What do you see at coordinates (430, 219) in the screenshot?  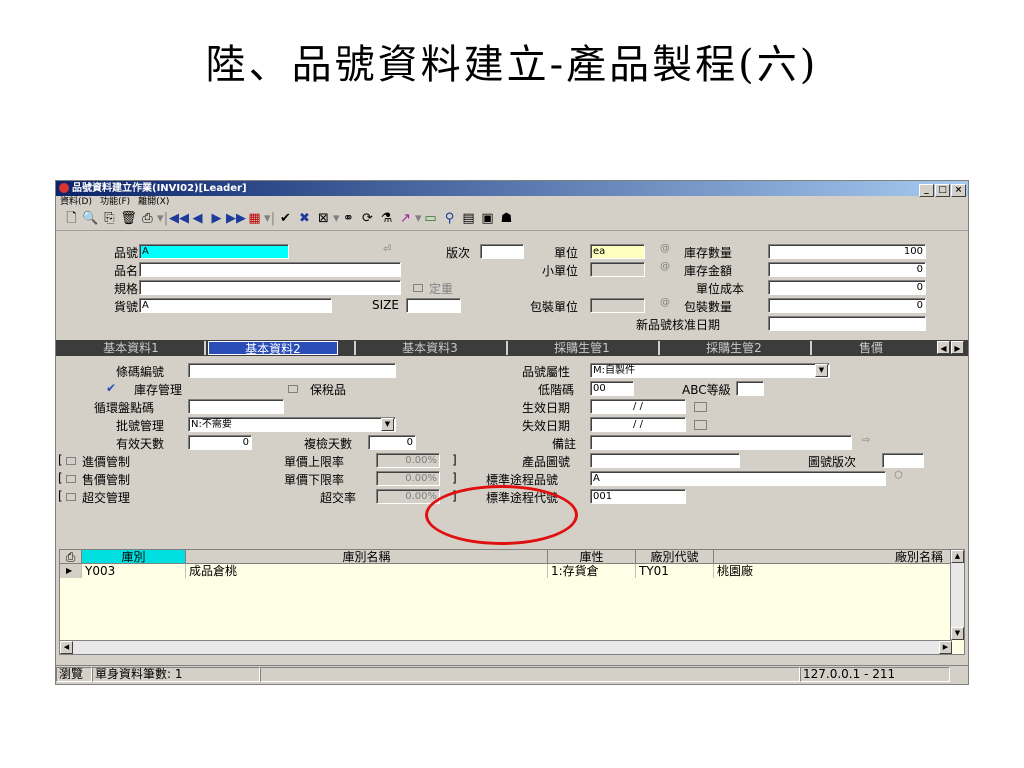 I see `folder-icon: ▭` at bounding box center [430, 219].